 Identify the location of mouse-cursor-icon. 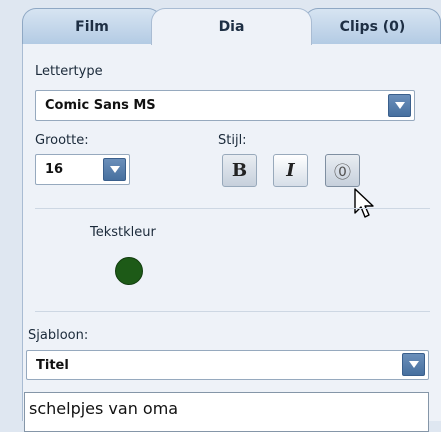
(364, 203).